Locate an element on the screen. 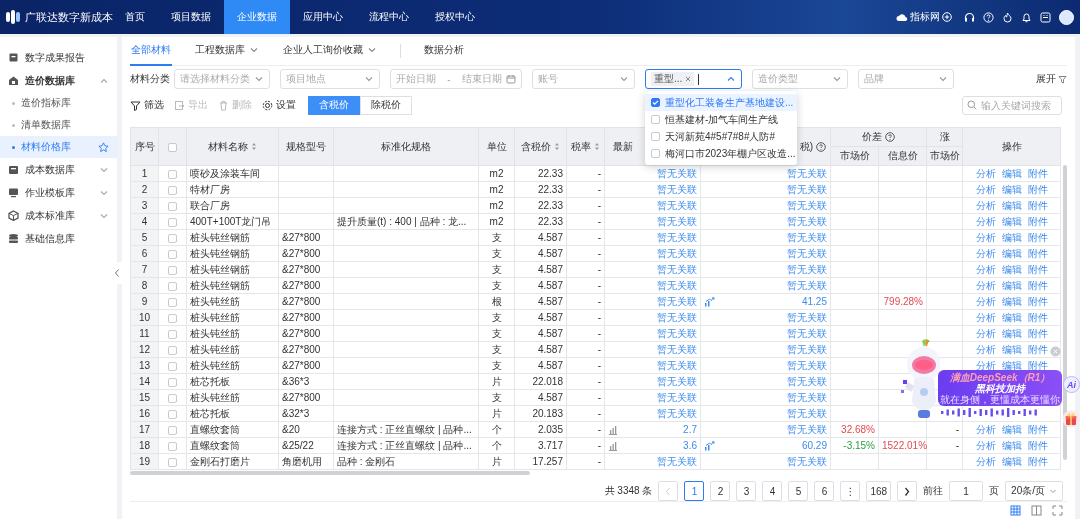 This screenshot has width=1080, height=519. gift-icon is located at coordinates (1071, 419).